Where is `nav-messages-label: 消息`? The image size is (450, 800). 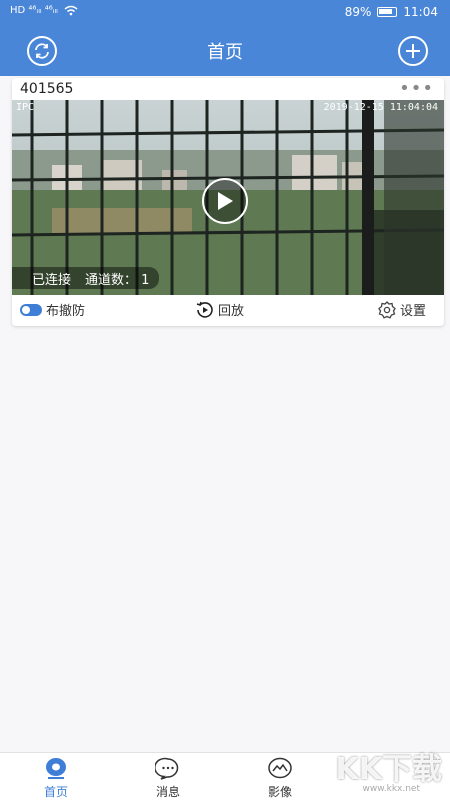 nav-messages-label: 消息 is located at coordinates (167, 792).